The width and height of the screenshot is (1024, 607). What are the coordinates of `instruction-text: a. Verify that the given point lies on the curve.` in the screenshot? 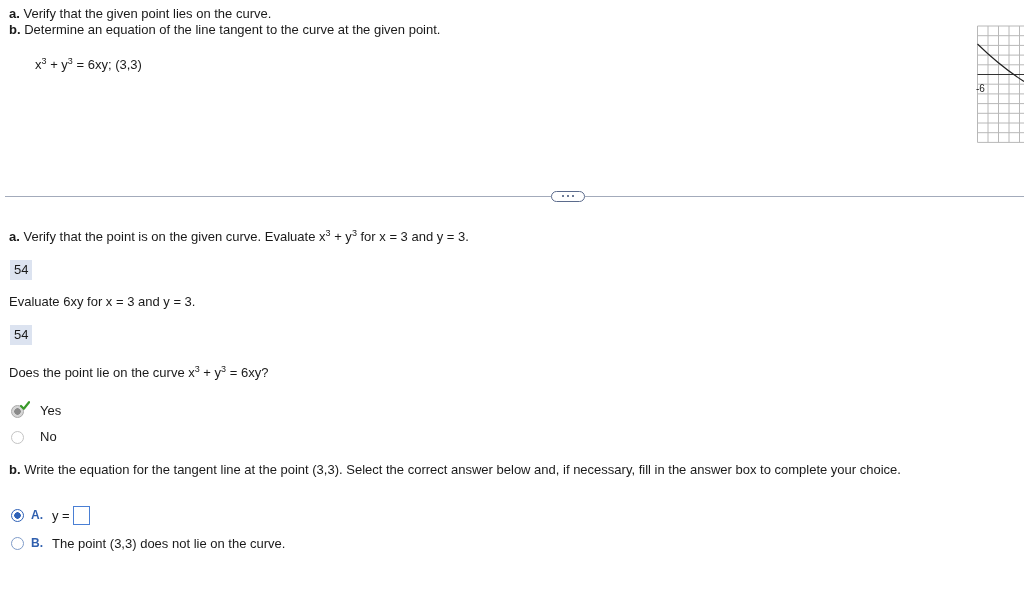 It's located at (140, 14).